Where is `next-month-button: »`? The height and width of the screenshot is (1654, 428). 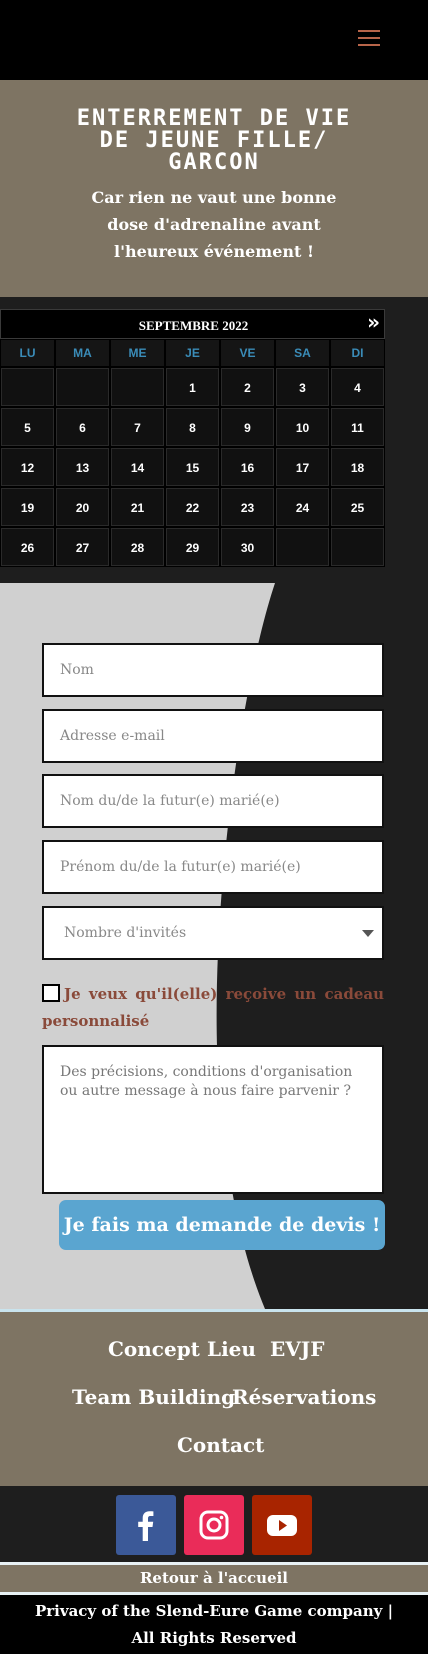
next-month-button: » is located at coordinates (373, 322).